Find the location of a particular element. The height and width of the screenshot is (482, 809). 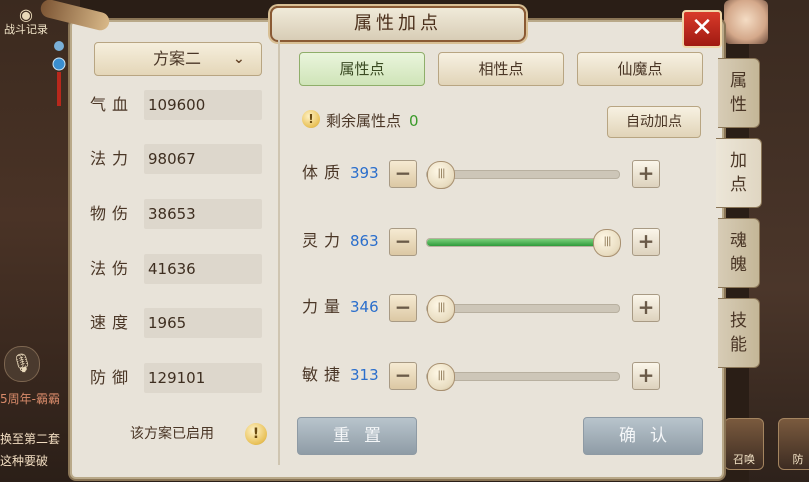

player-avatar is located at coordinates (746, 22).